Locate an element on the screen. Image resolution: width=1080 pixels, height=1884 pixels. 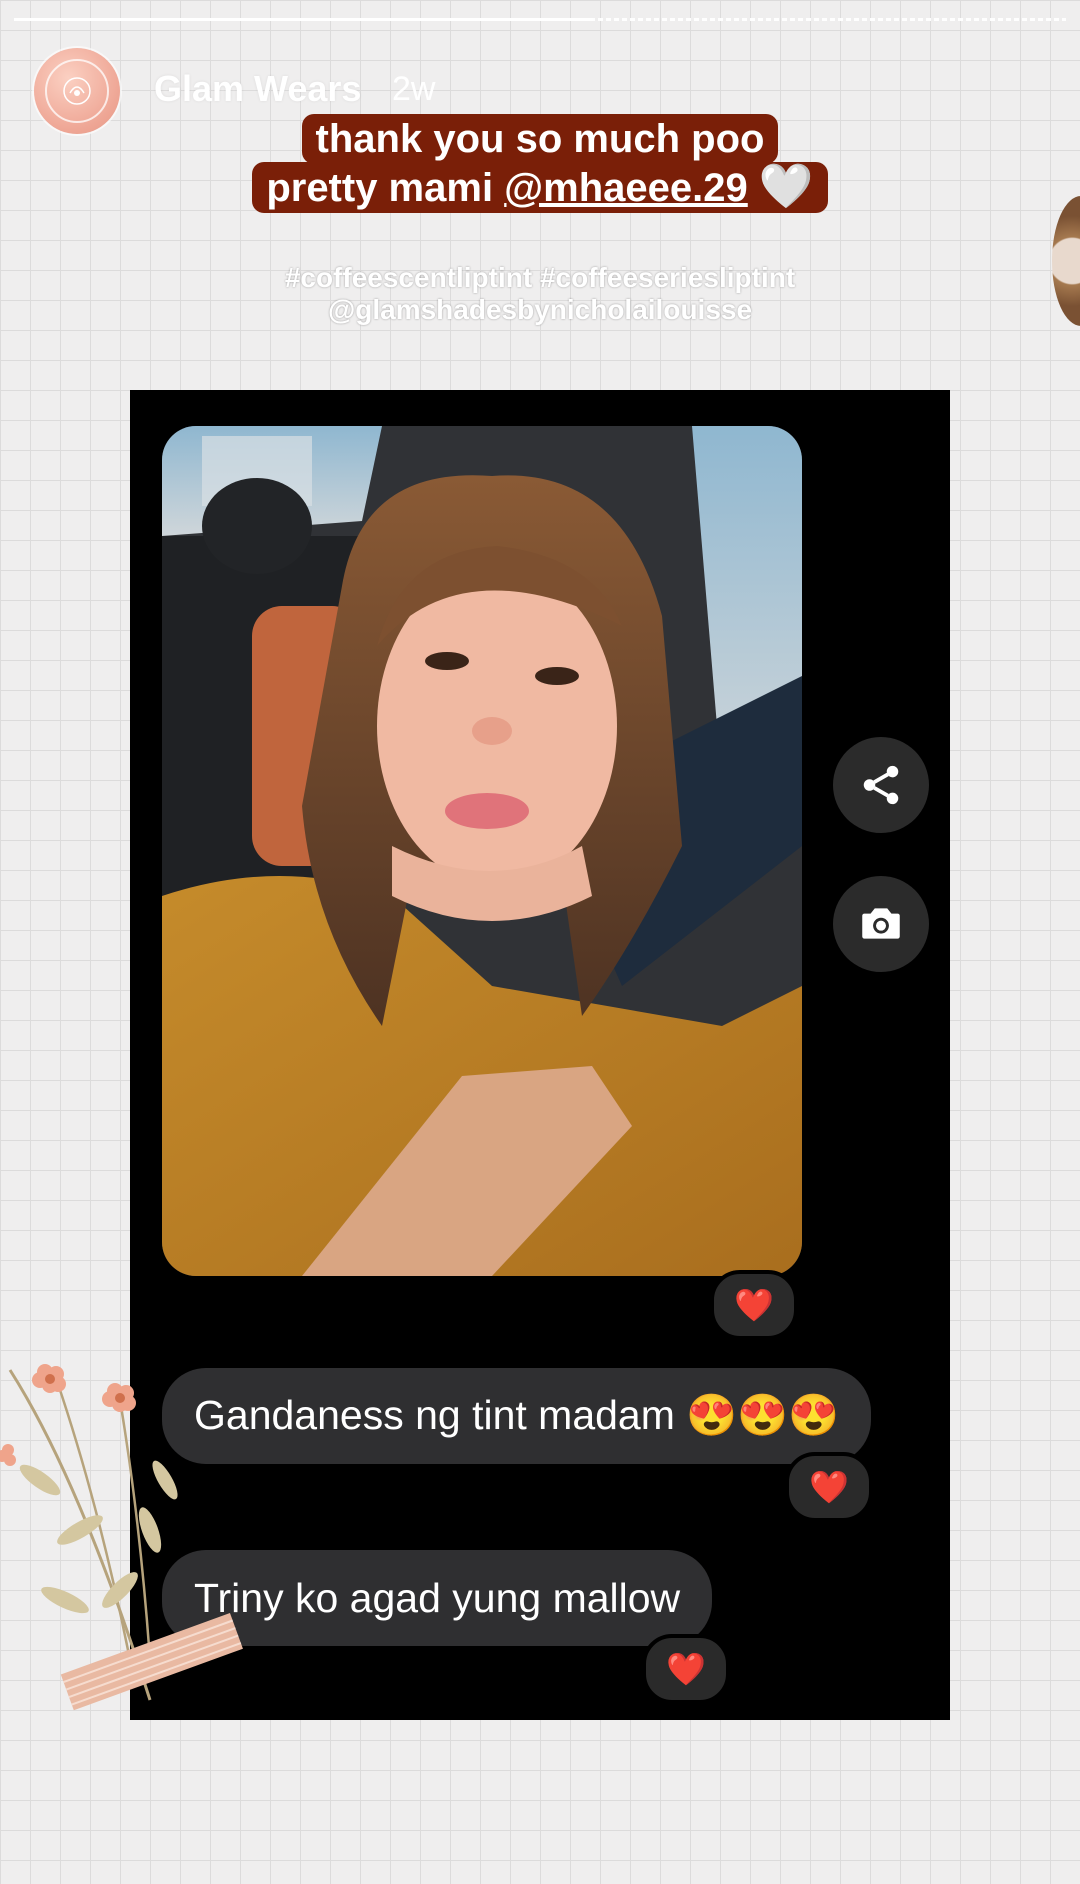
share-button is located at coordinates (881, 785).